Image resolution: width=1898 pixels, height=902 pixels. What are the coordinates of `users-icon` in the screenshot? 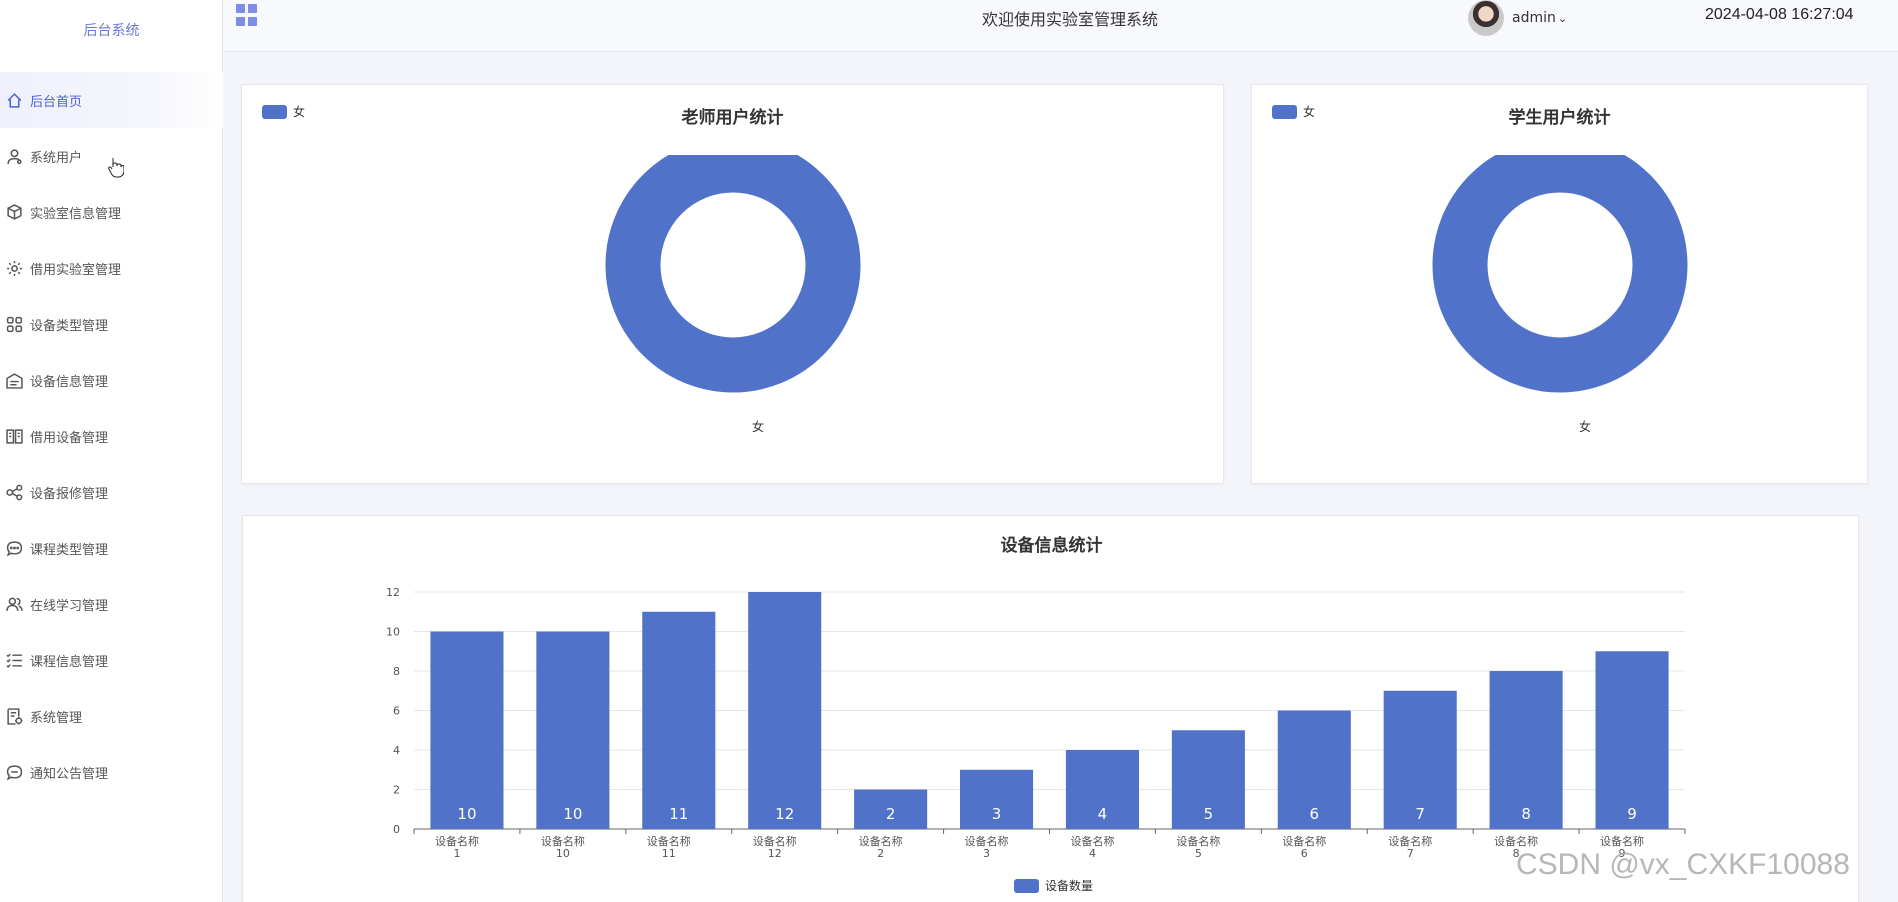 It's located at (14, 604).